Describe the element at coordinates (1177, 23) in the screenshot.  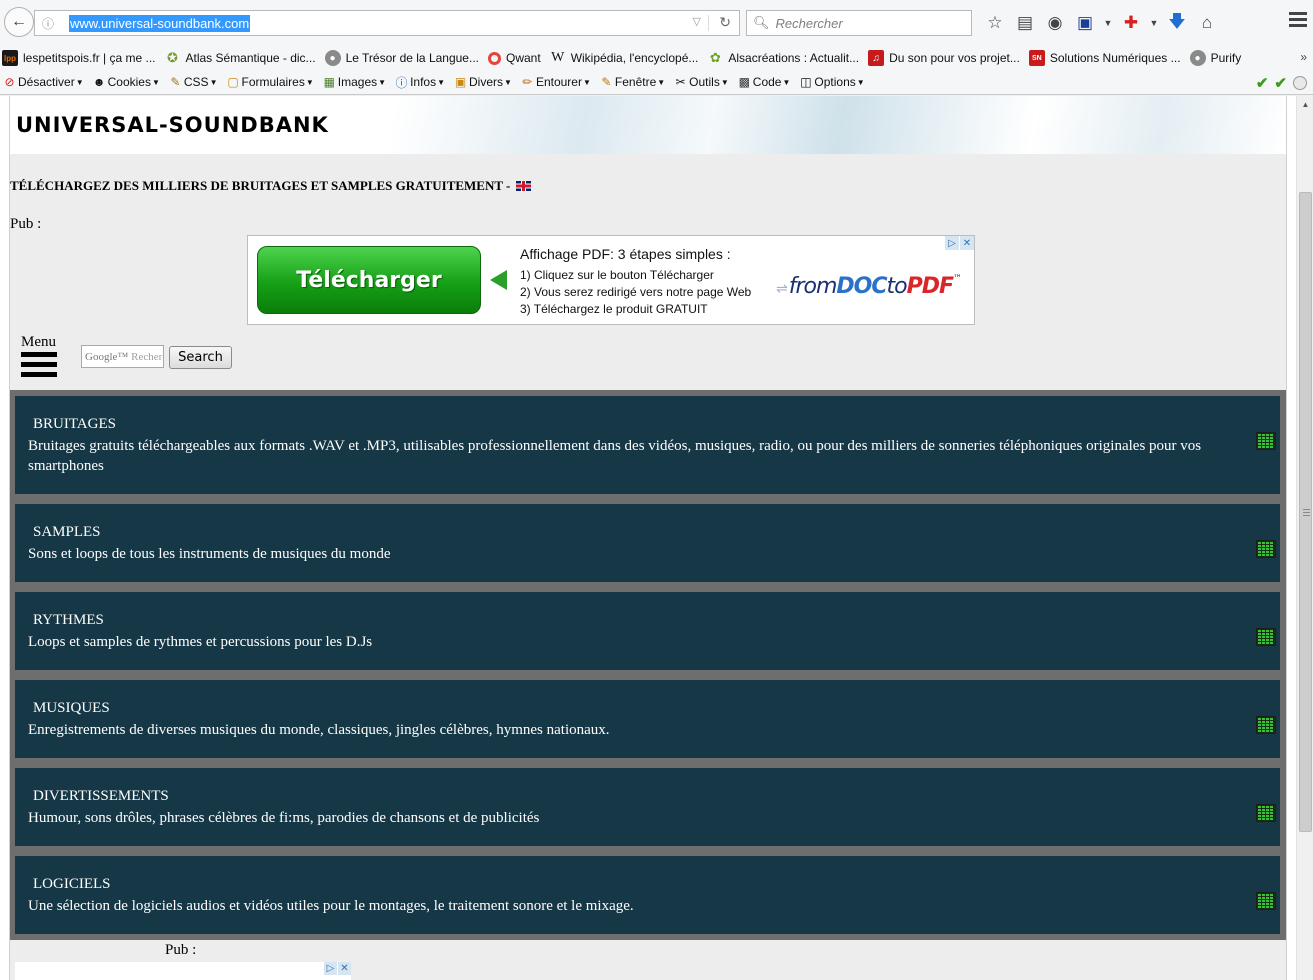
I see `downloads-icon: 🡇︎` at that location.